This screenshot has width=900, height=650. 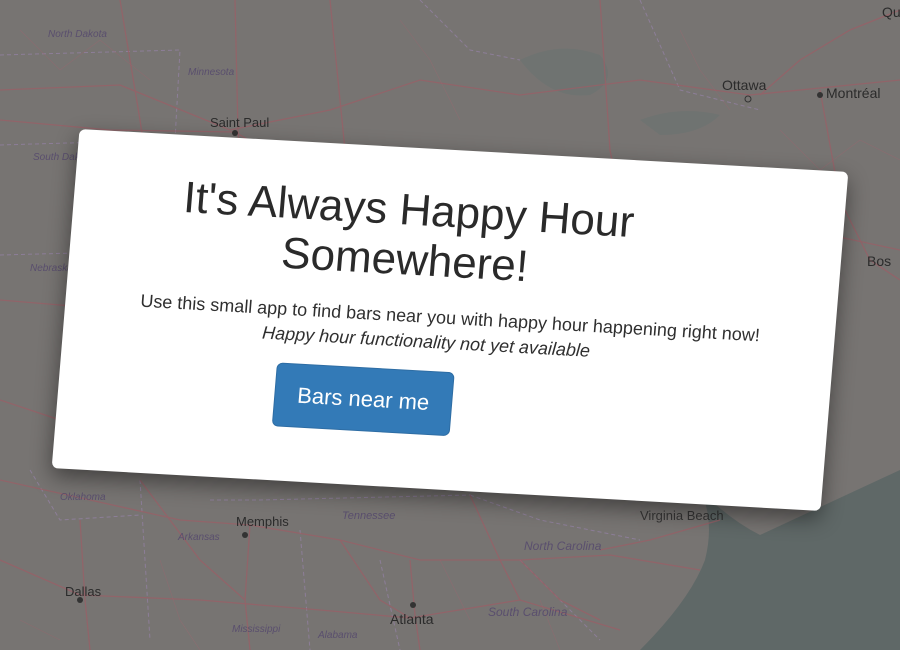 What do you see at coordinates (409, 232) in the screenshot?
I see `hero-title: It's Always Happy Hour Somewhere!` at bounding box center [409, 232].